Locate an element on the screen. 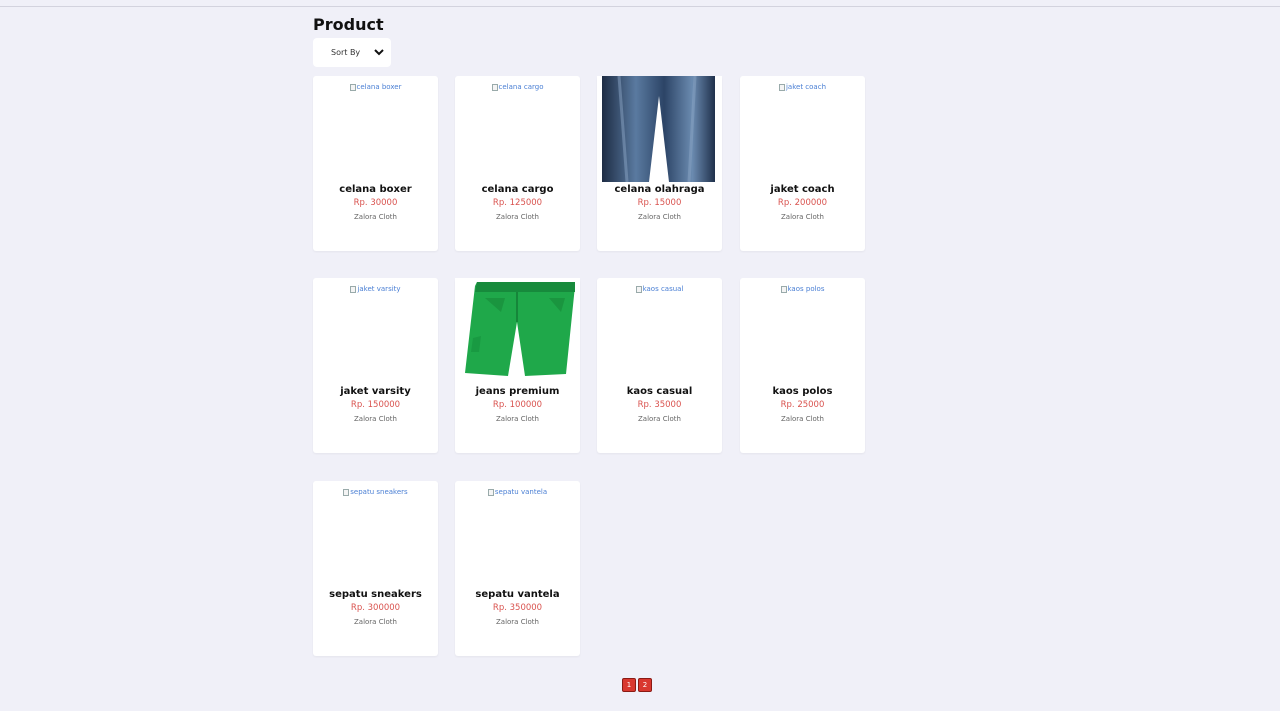 The width and height of the screenshot is (1280, 711). image-alt-text: kaos casual is located at coordinates (663, 289).